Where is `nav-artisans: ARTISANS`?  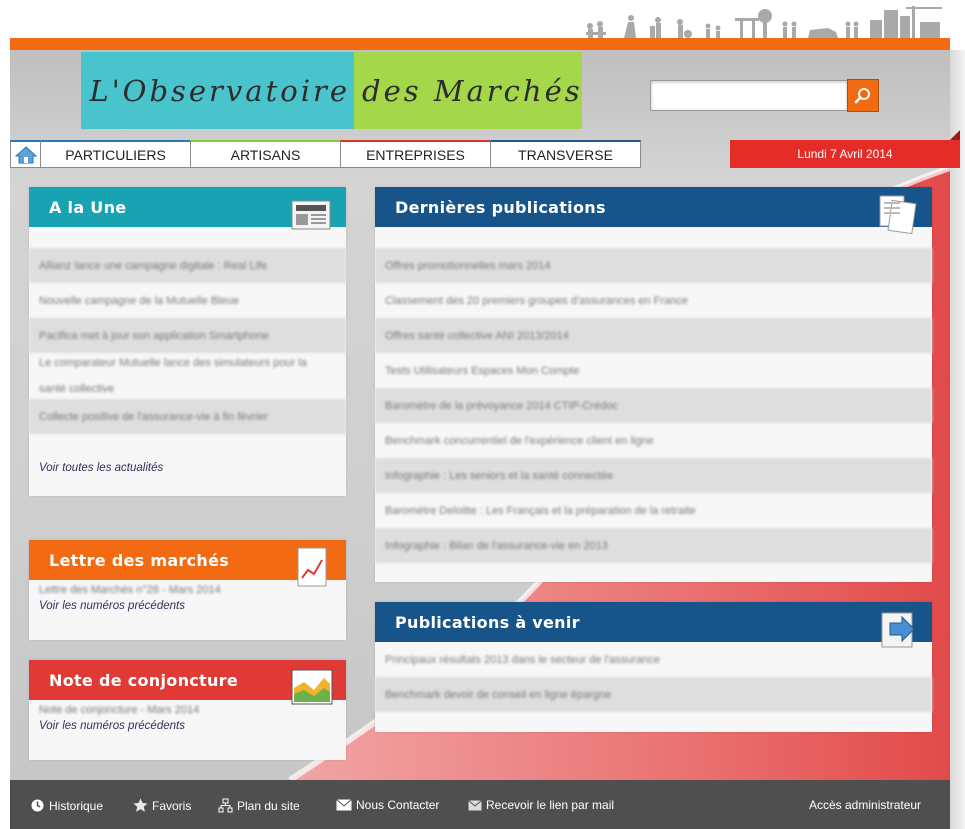 nav-artisans: ARTISANS is located at coordinates (265, 154).